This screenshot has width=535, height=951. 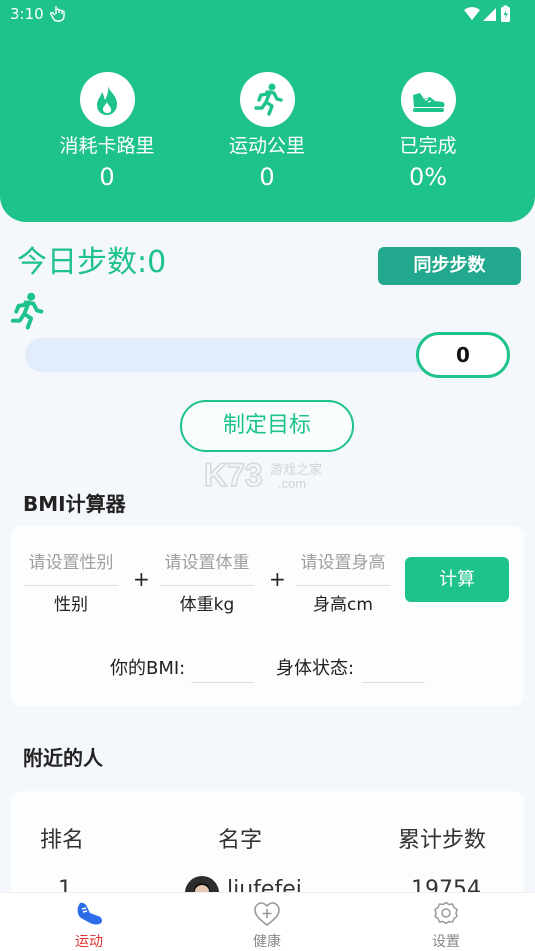 What do you see at coordinates (428, 177) in the screenshot?
I see `stat-value: 0%` at bounding box center [428, 177].